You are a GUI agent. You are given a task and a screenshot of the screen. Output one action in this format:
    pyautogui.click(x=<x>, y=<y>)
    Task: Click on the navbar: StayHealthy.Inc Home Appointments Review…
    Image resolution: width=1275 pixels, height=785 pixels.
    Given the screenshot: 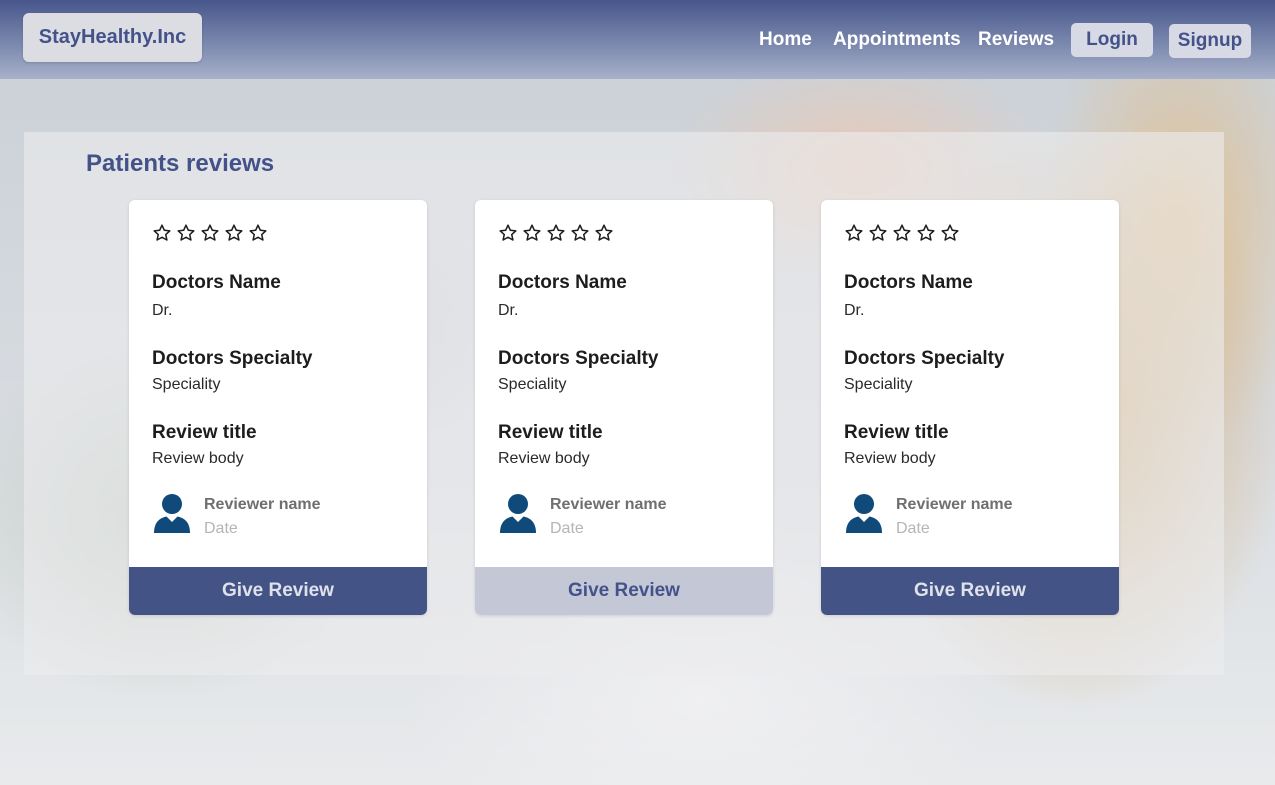 What is the action you would take?
    pyautogui.click(x=637, y=39)
    